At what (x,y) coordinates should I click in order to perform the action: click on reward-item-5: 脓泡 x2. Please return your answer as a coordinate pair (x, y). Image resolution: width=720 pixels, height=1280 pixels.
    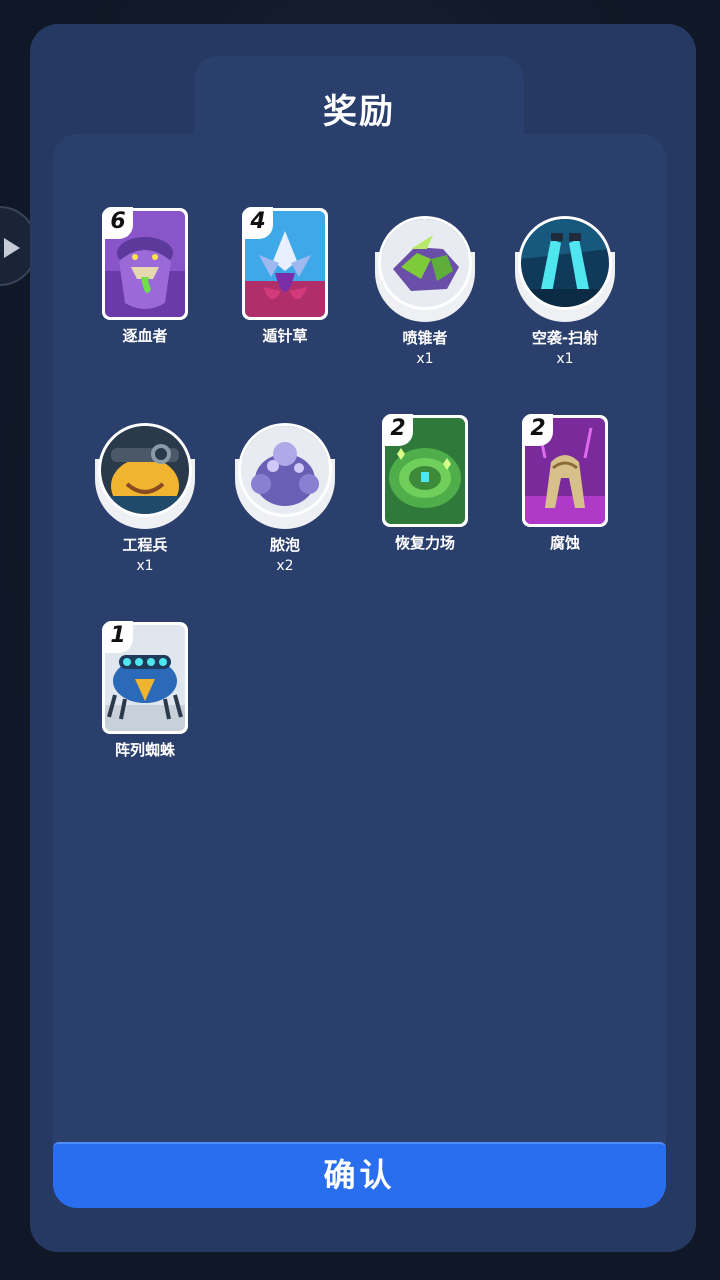
    Looking at the image, I should click on (285, 499).